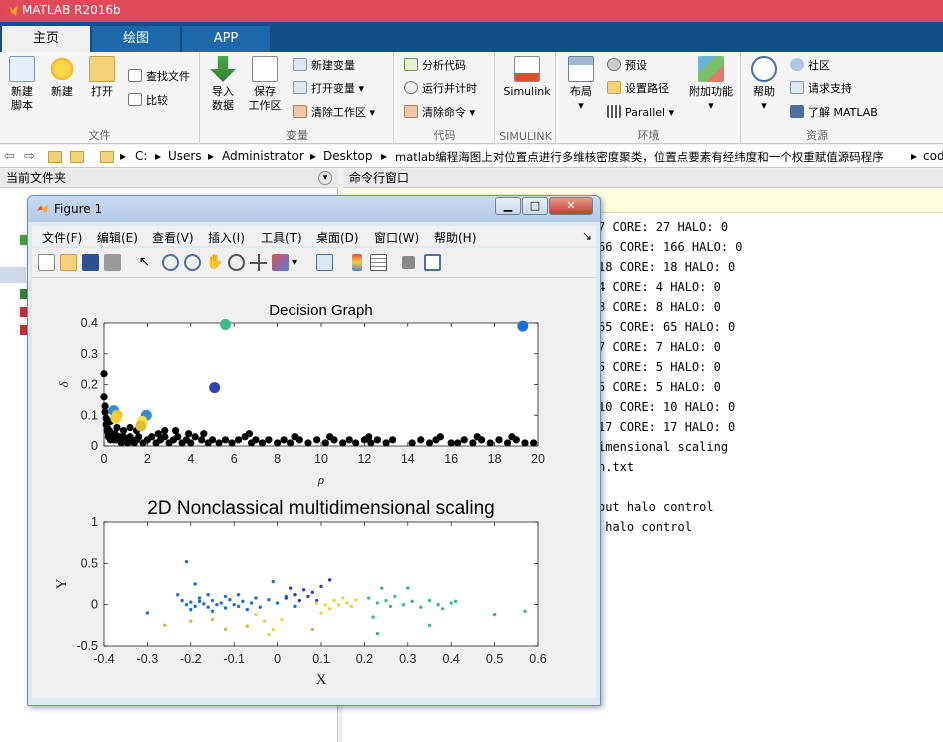 The height and width of the screenshot is (742, 943). What do you see at coordinates (379, 178) in the screenshot?
I see `command-window-title: 命令行窗口` at bounding box center [379, 178].